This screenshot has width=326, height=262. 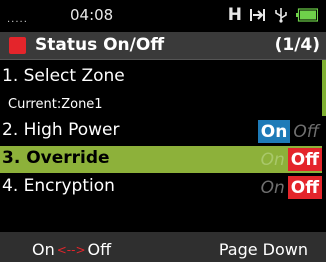 What do you see at coordinates (234, 15) in the screenshot?
I see `high-power-icon: H` at bounding box center [234, 15].